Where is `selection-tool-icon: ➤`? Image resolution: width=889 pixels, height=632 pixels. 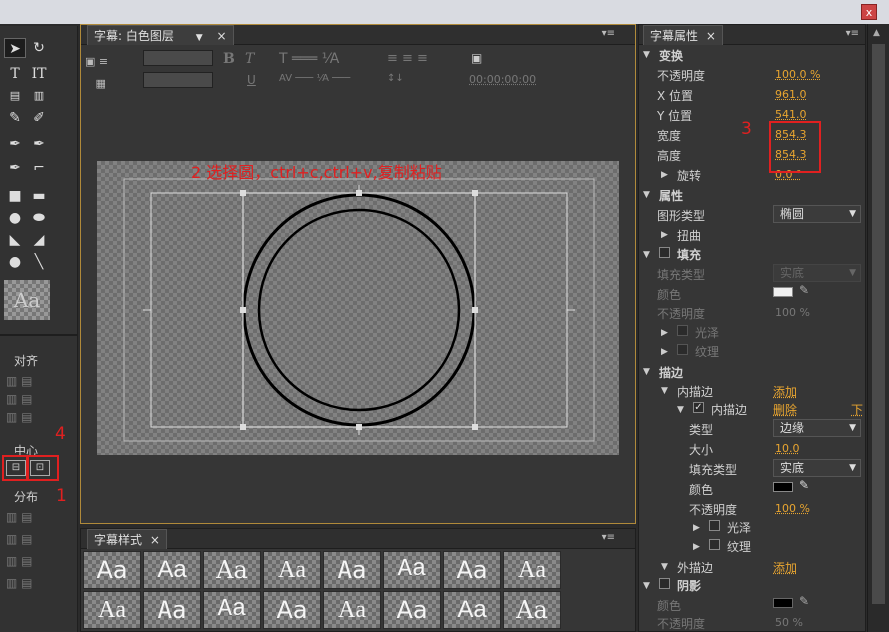 selection-tool-icon: ➤ is located at coordinates (15, 48).